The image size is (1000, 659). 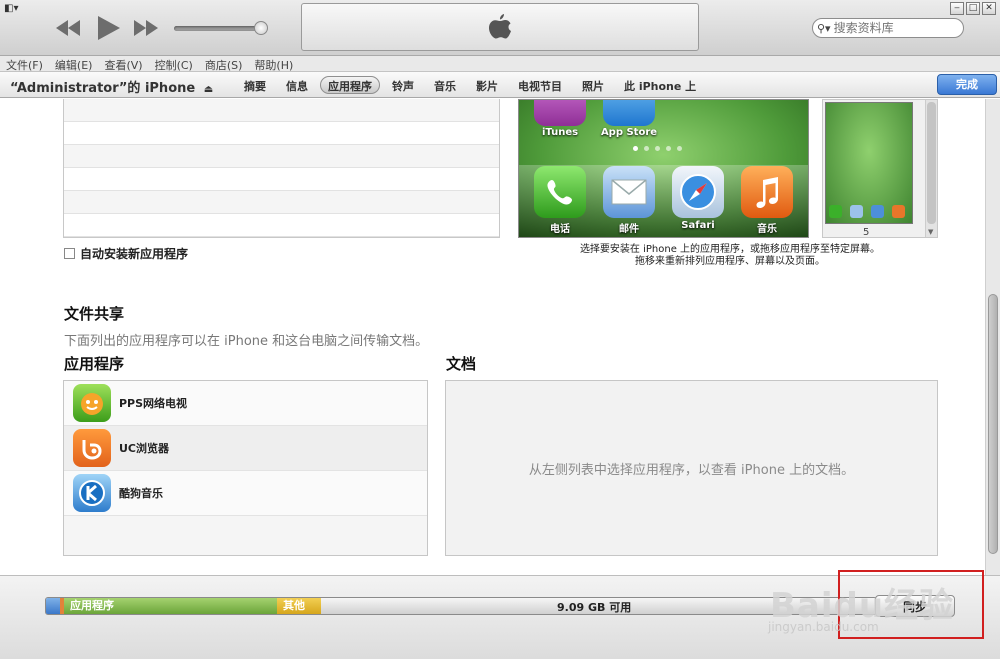 I want to click on player-toolbar: ◧▾ ⚲▾ ‒ □ ✕, so click(x=500, y=28).